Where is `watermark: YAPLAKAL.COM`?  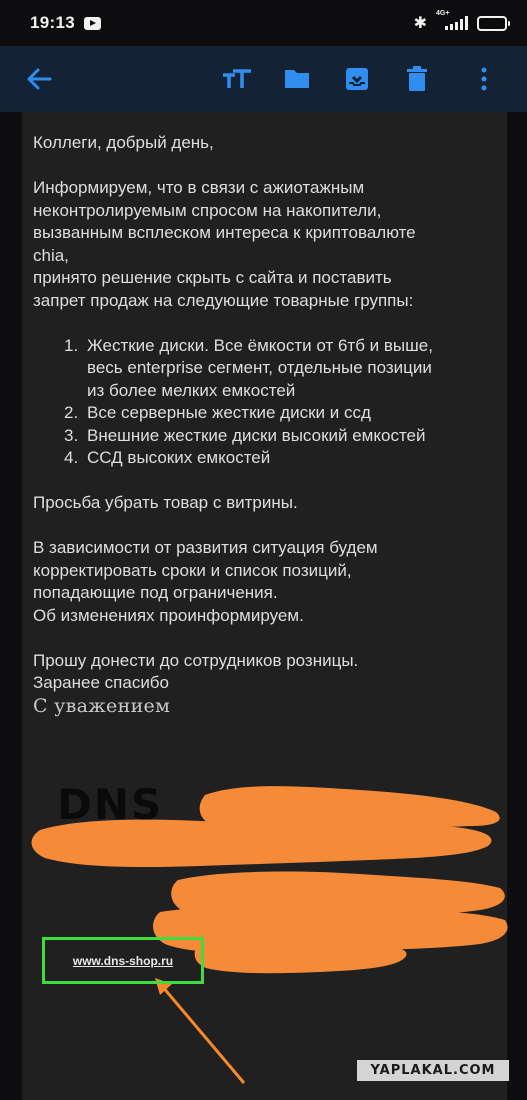 watermark: YAPLAKAL.COM is located at coordinates (433, 1070).